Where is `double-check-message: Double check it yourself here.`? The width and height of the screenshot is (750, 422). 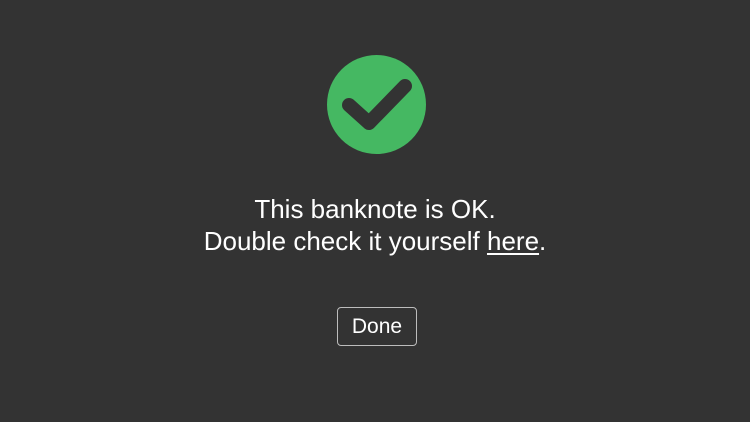
double-check-message: Double check it yourself here. is located at coordinates (375, 241).